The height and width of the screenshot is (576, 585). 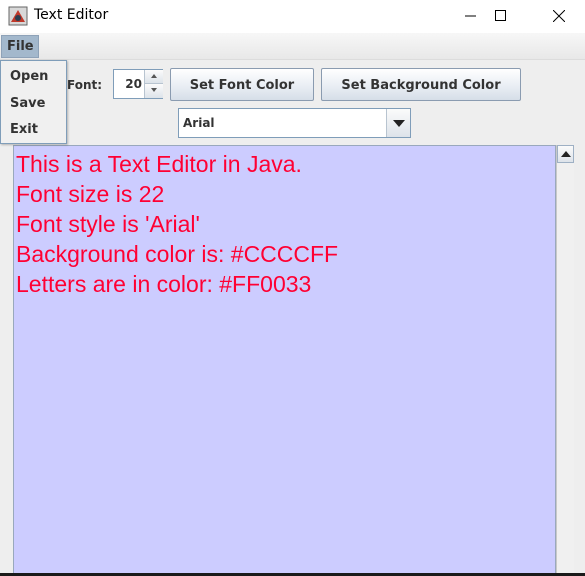 I want to click on menu-item-exit: Exit, so click(x=24, y=129).